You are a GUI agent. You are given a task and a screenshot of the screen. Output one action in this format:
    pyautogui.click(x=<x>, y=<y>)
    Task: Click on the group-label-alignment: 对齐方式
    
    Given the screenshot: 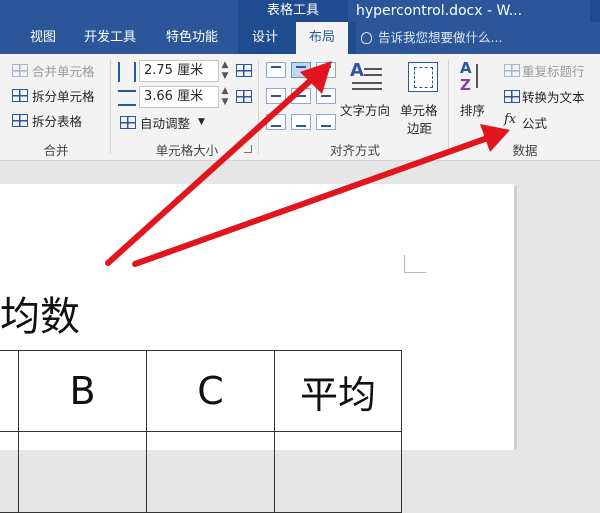 What is the action you would take?
    pyautogui.click(x=354, y=150)
    